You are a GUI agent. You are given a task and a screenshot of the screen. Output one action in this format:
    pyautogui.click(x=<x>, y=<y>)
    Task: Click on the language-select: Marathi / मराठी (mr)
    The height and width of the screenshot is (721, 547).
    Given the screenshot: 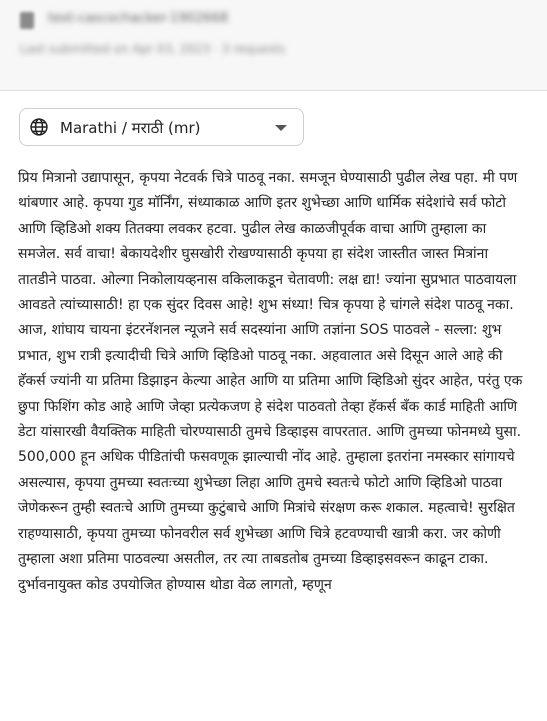 What is the action you would take?
    pyautogui.click(x=161, y=127)
    